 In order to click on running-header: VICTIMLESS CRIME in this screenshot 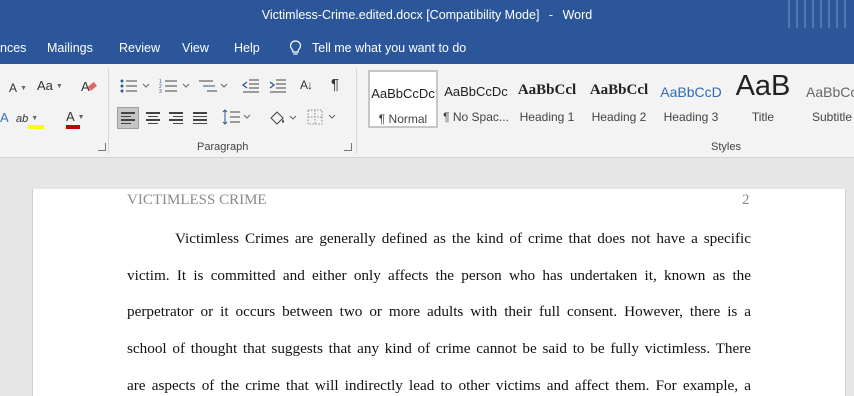, I will do `click(197, 200)`.